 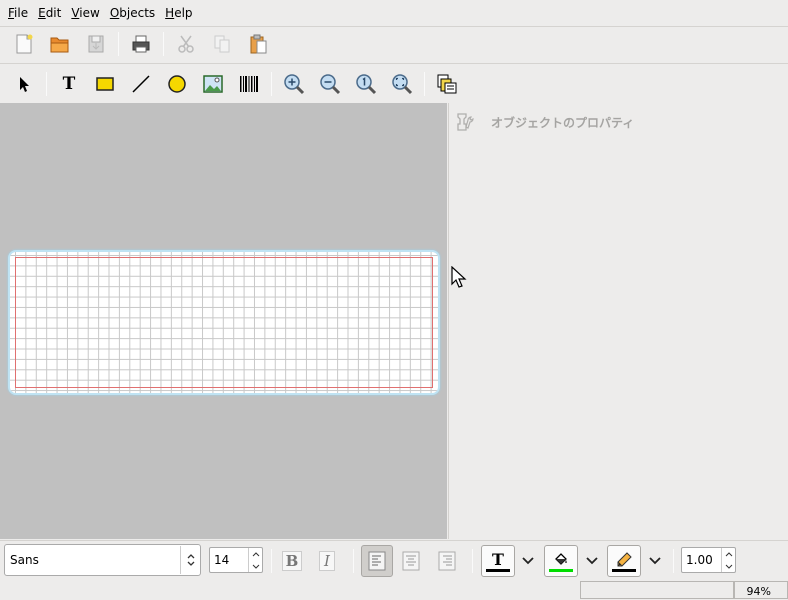 I want to click on open-button, so click(x=60, y=44).